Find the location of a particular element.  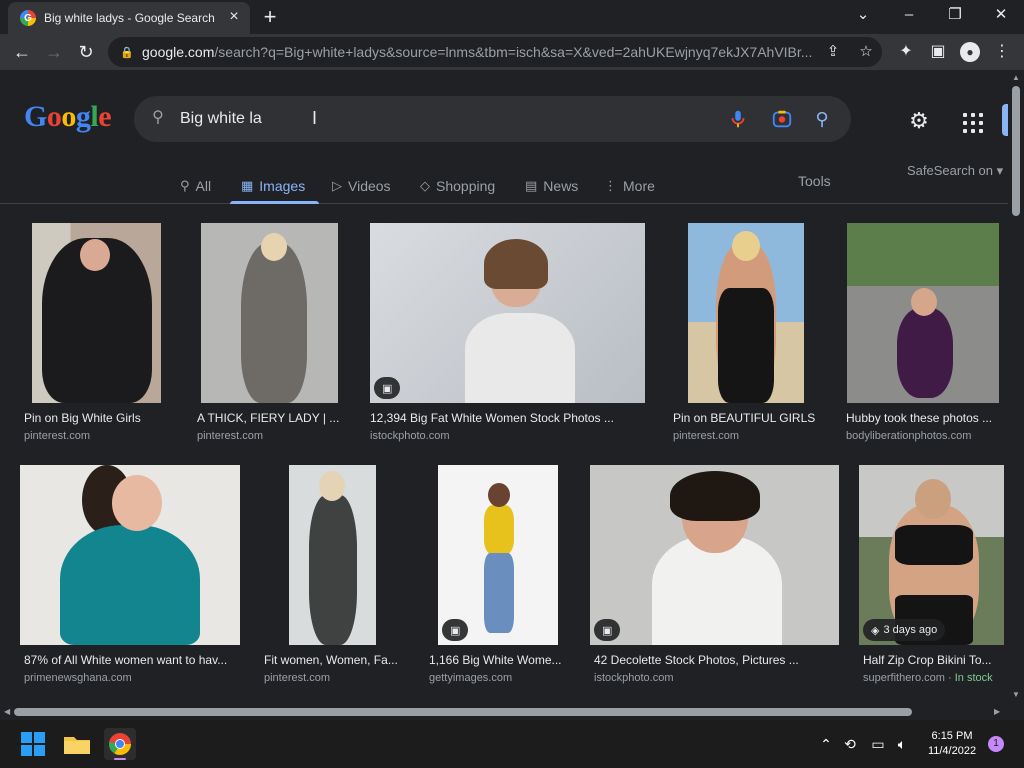

notification-badge: 1 is located at coordinates (996, 744).